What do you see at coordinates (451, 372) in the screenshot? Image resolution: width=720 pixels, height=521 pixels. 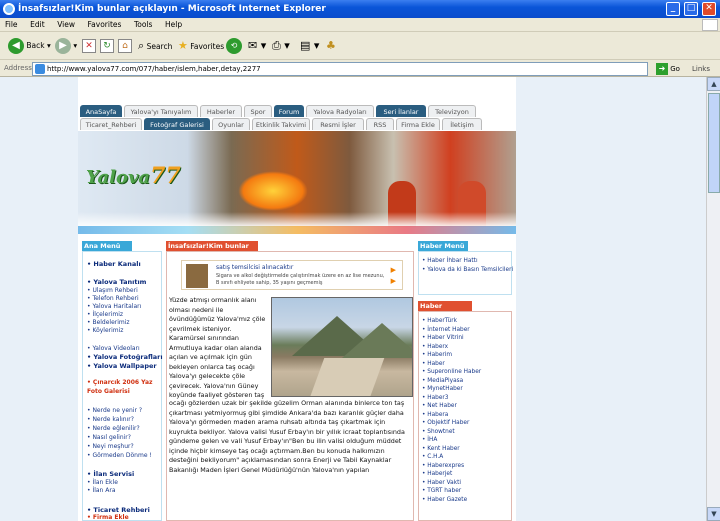 I see `portal-item: • Superonline Haber` at bounding box center [451, 372].